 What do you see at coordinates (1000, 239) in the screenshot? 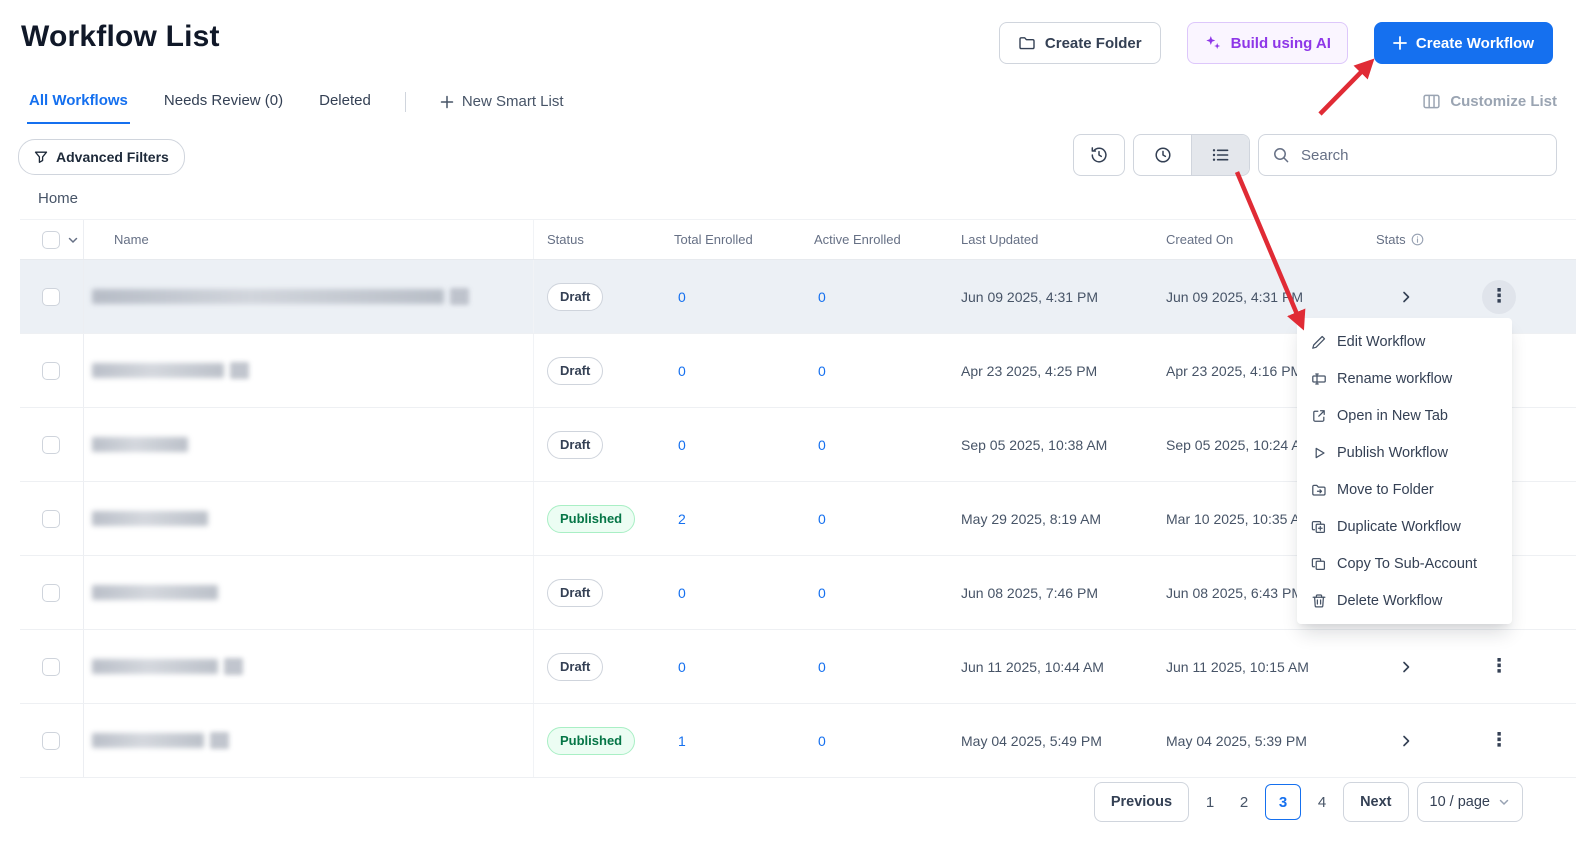
I see `column-last-updated: Last Updated` at bounding box center [1000, 239].